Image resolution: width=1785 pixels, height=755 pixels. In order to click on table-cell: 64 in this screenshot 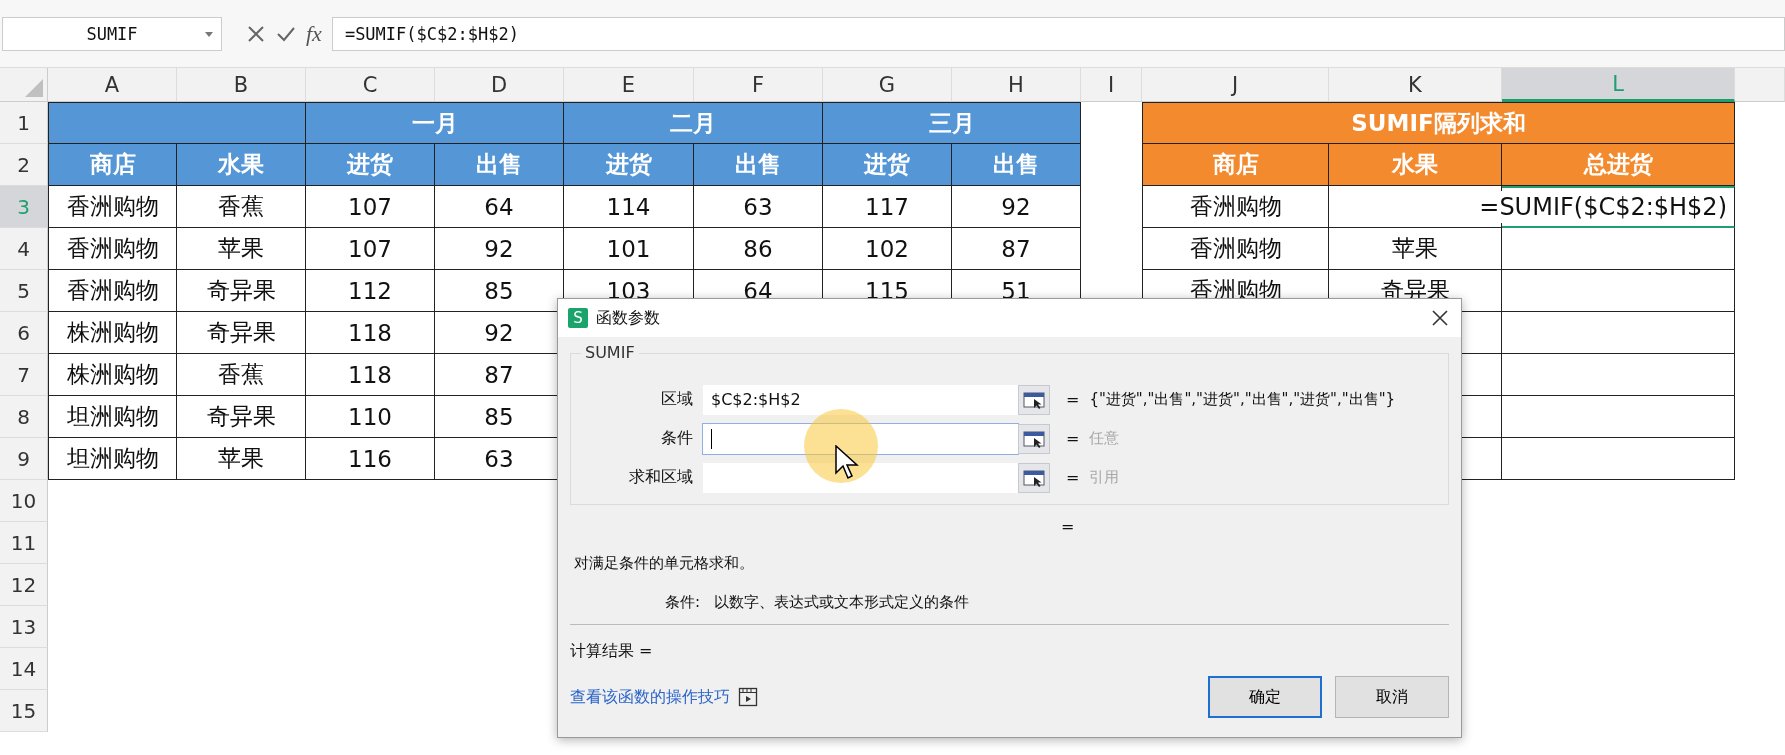, I will do `click(499, 207)`.